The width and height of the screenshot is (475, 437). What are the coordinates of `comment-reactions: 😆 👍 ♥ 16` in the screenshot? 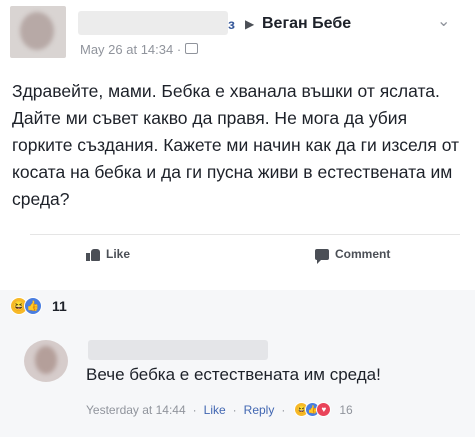 It's located at (323, 409).